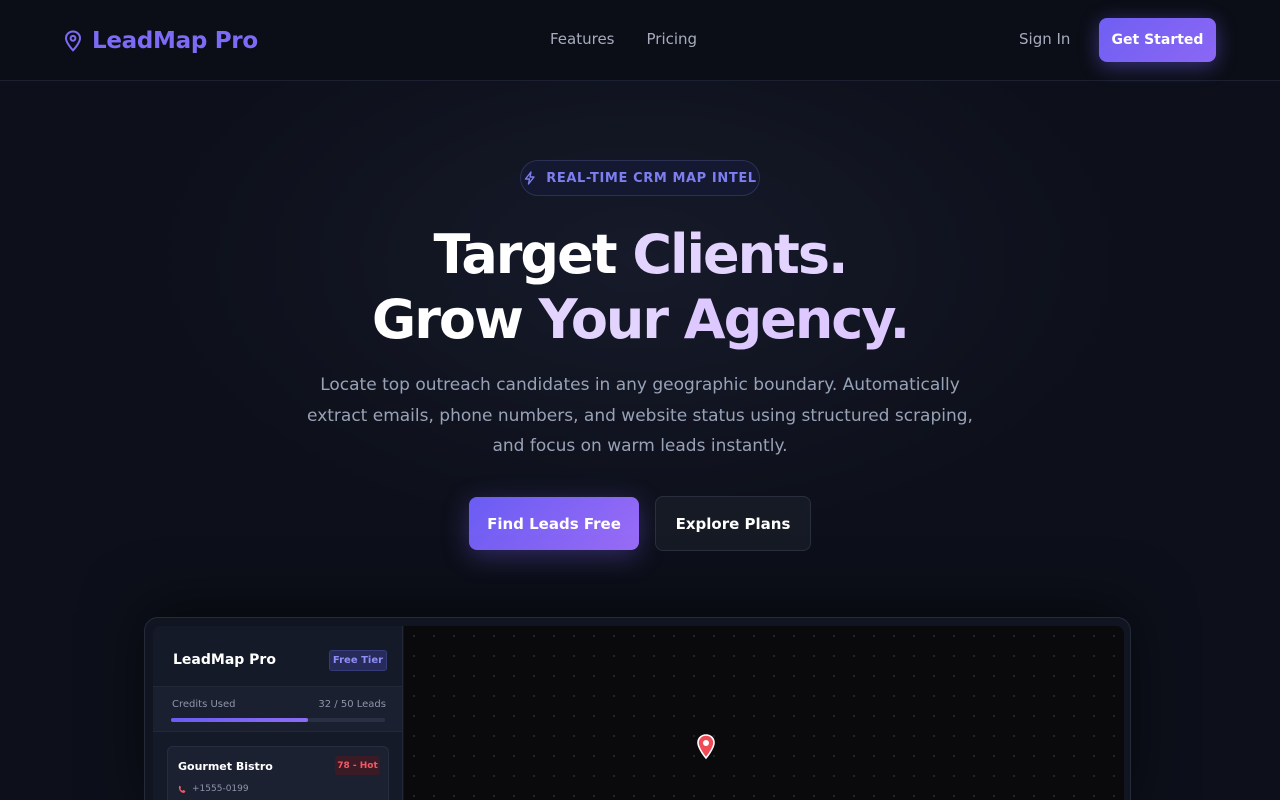 The height and width of the screenshot is (800, 1280). I want to click on hero-badge-label: REAL-TIME CRM MAP INTEL, so click(651, 178).